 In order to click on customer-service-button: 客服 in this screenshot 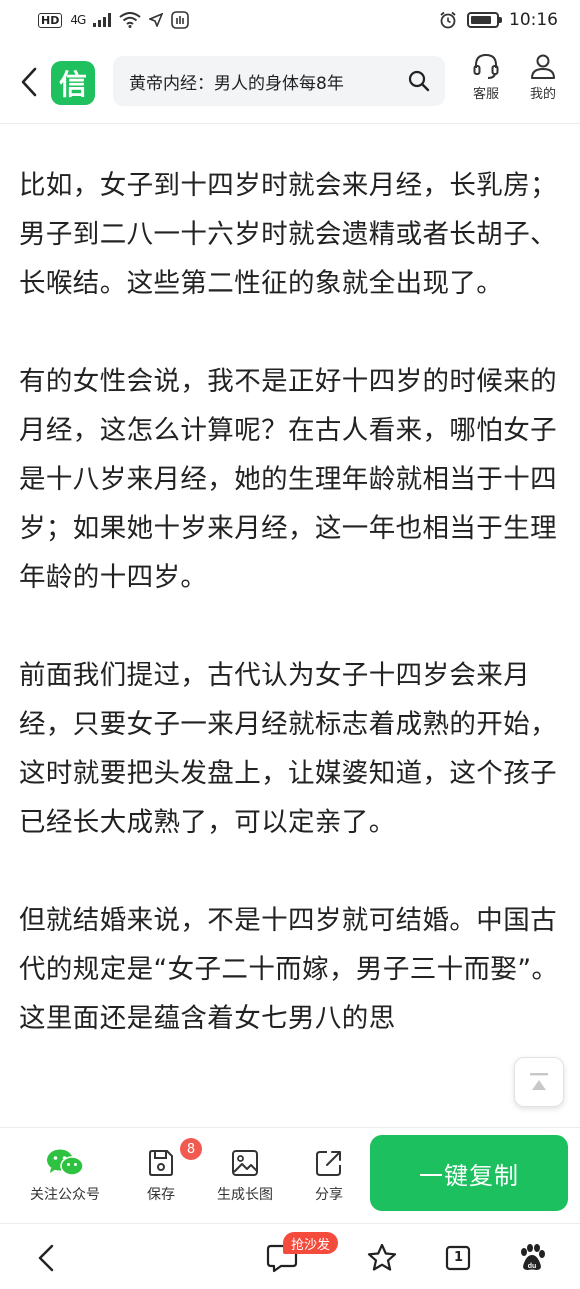, I will do `click(486, 77)`.